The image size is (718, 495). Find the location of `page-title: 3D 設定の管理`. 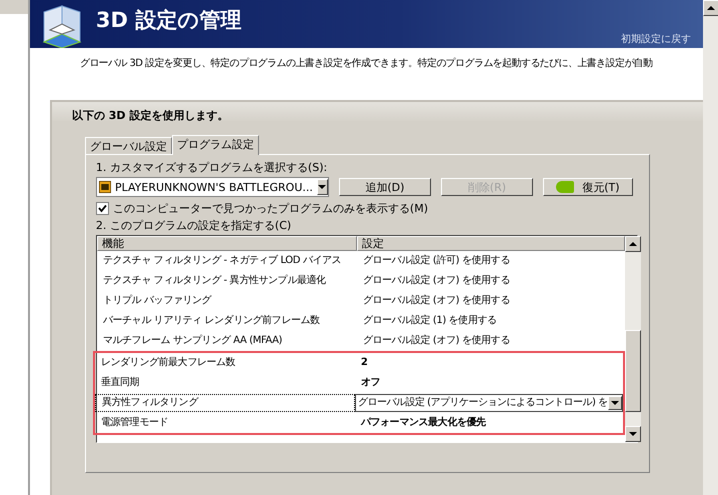

page-title: 3D 設定の管理 is located at coordinates (169, 20).